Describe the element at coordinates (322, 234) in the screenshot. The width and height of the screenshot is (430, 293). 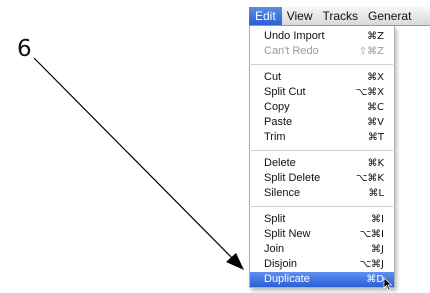
I see `menu-item-split-new: Split New ⌥⌘I` at that location.